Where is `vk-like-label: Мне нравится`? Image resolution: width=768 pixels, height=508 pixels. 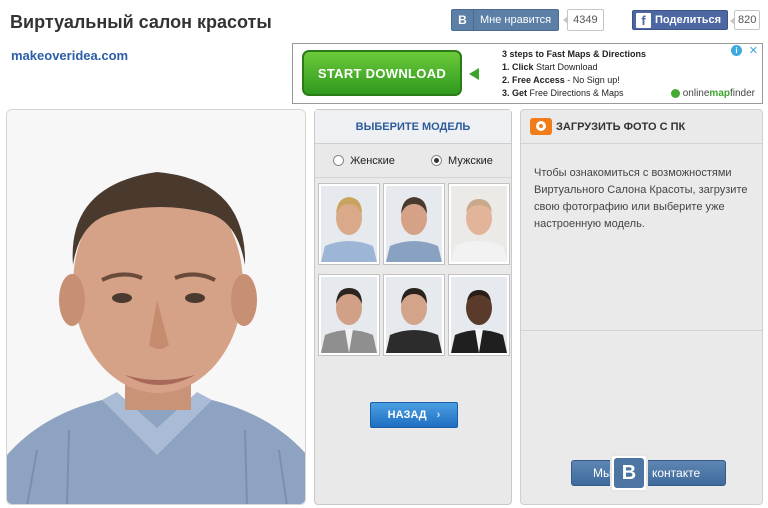 vk-like-label: Мне нравится is located at coordinates (516, 20).